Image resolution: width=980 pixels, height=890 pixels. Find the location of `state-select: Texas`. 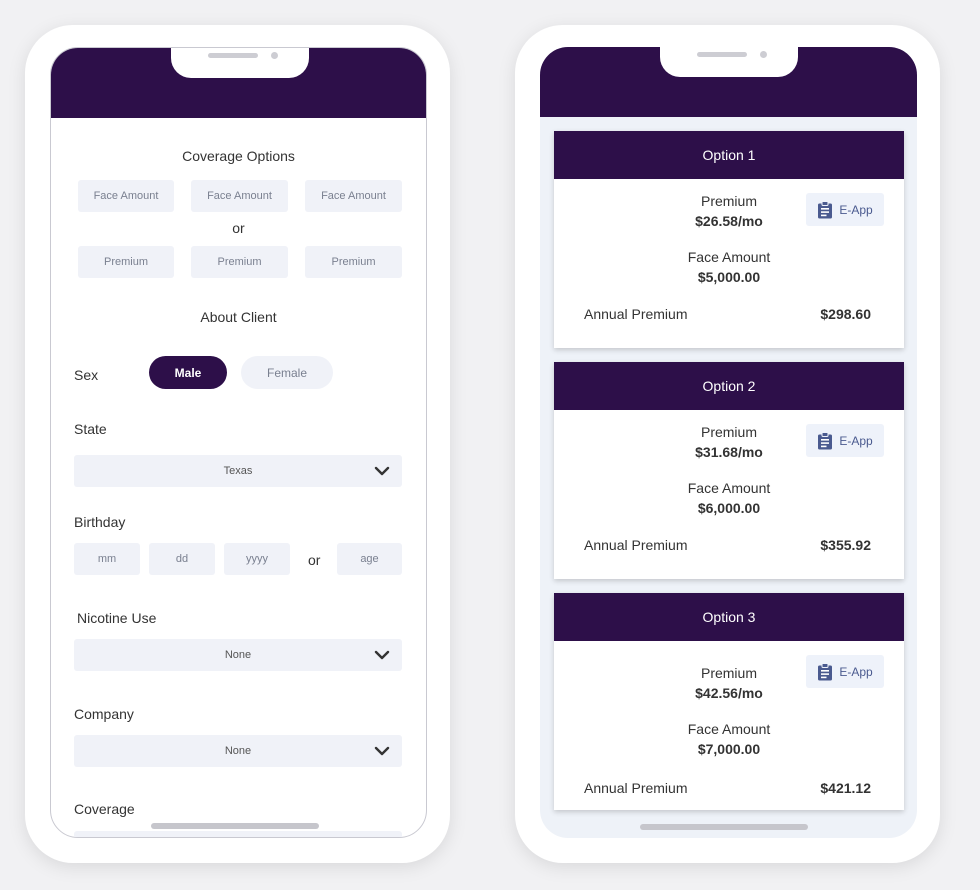

state-select: Texas is located at coordinates (238, 471).